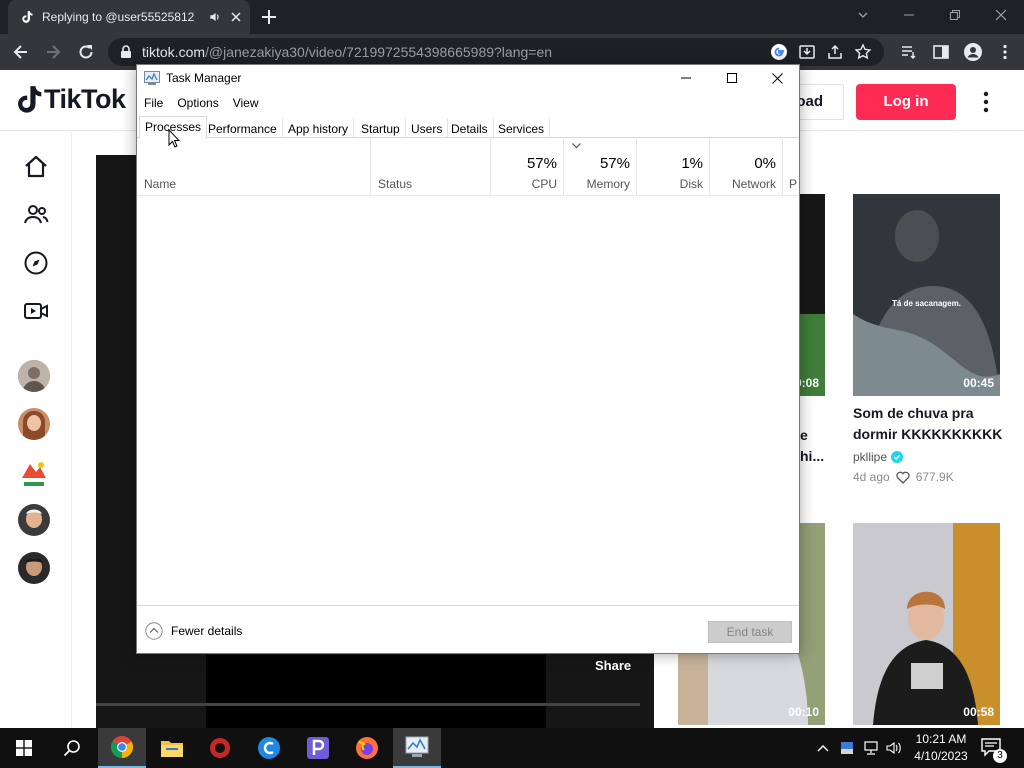 Image resolution: width=1024 pixels, height=768 pixels. What do you see at coordinates (753, 184) in the screenshot?
I see `column-network-label: Network` at bounding box center [753, 184].